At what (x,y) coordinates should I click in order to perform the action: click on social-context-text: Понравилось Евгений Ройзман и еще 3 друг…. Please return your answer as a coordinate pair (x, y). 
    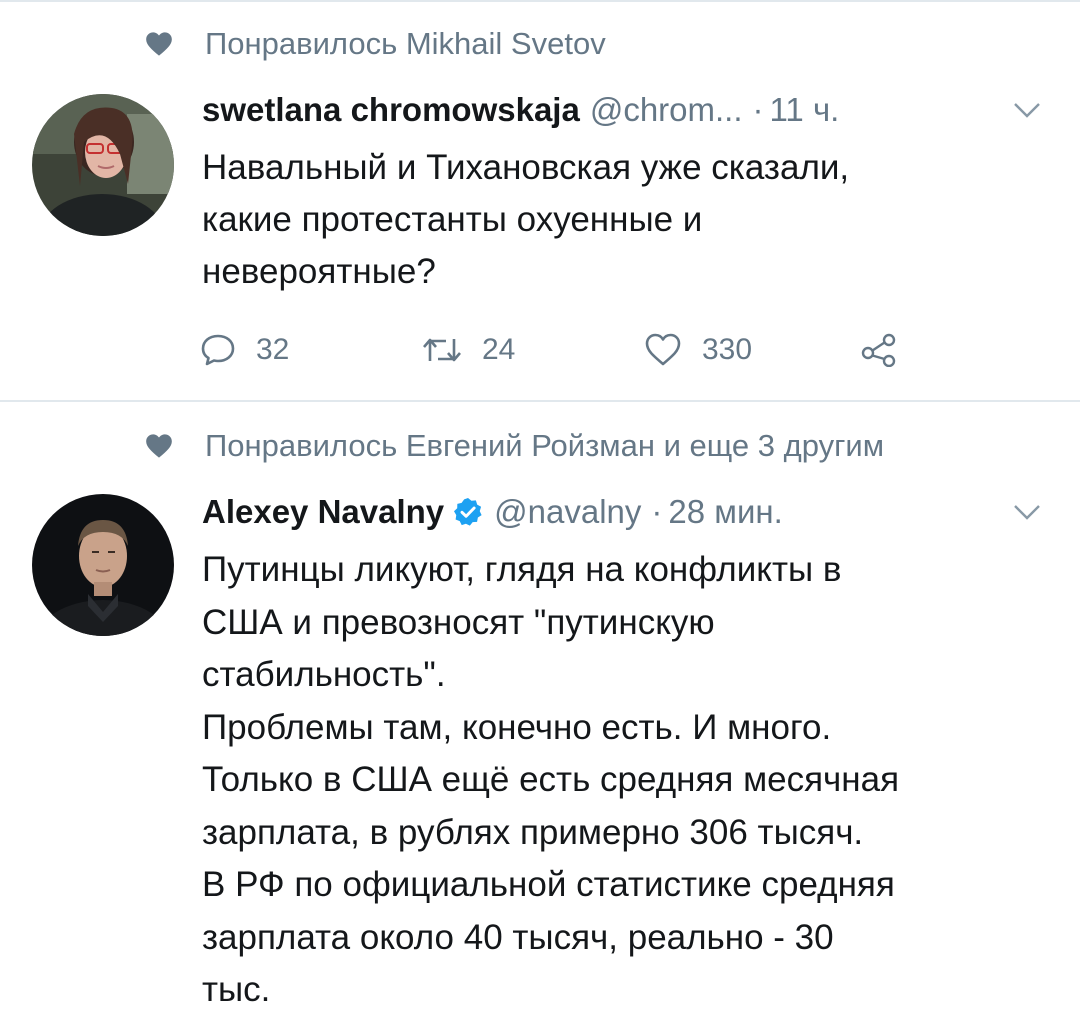
    Looking at the image, I should click on (545, 445).